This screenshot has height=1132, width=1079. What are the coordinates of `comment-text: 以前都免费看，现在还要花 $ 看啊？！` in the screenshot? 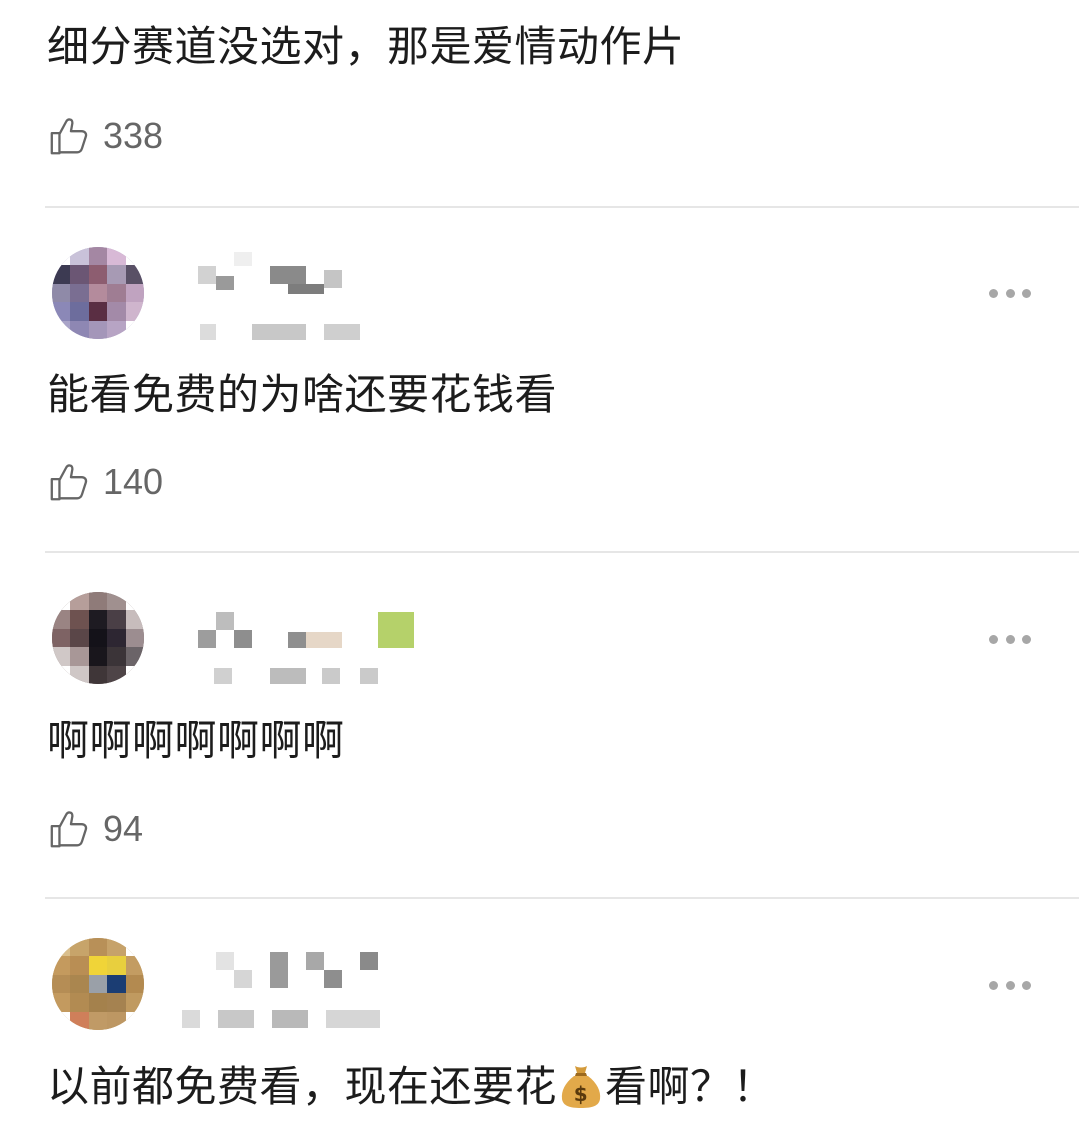 It's located at (411, 1087).